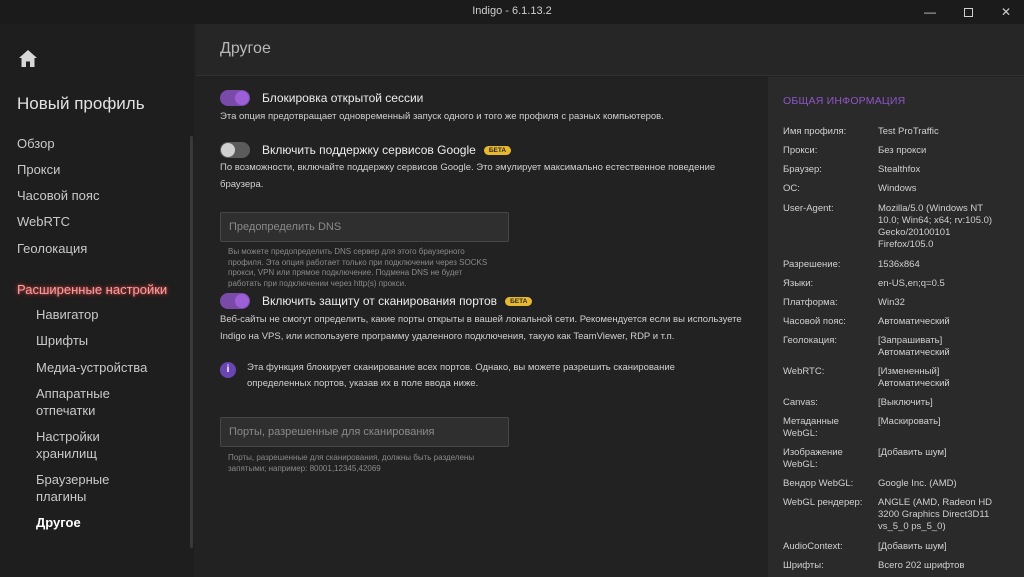  What do you see at coordinates (908, 131) in the screenshot?
I see `info-value: Test ProTraffic` at bounding box center [908, 131].